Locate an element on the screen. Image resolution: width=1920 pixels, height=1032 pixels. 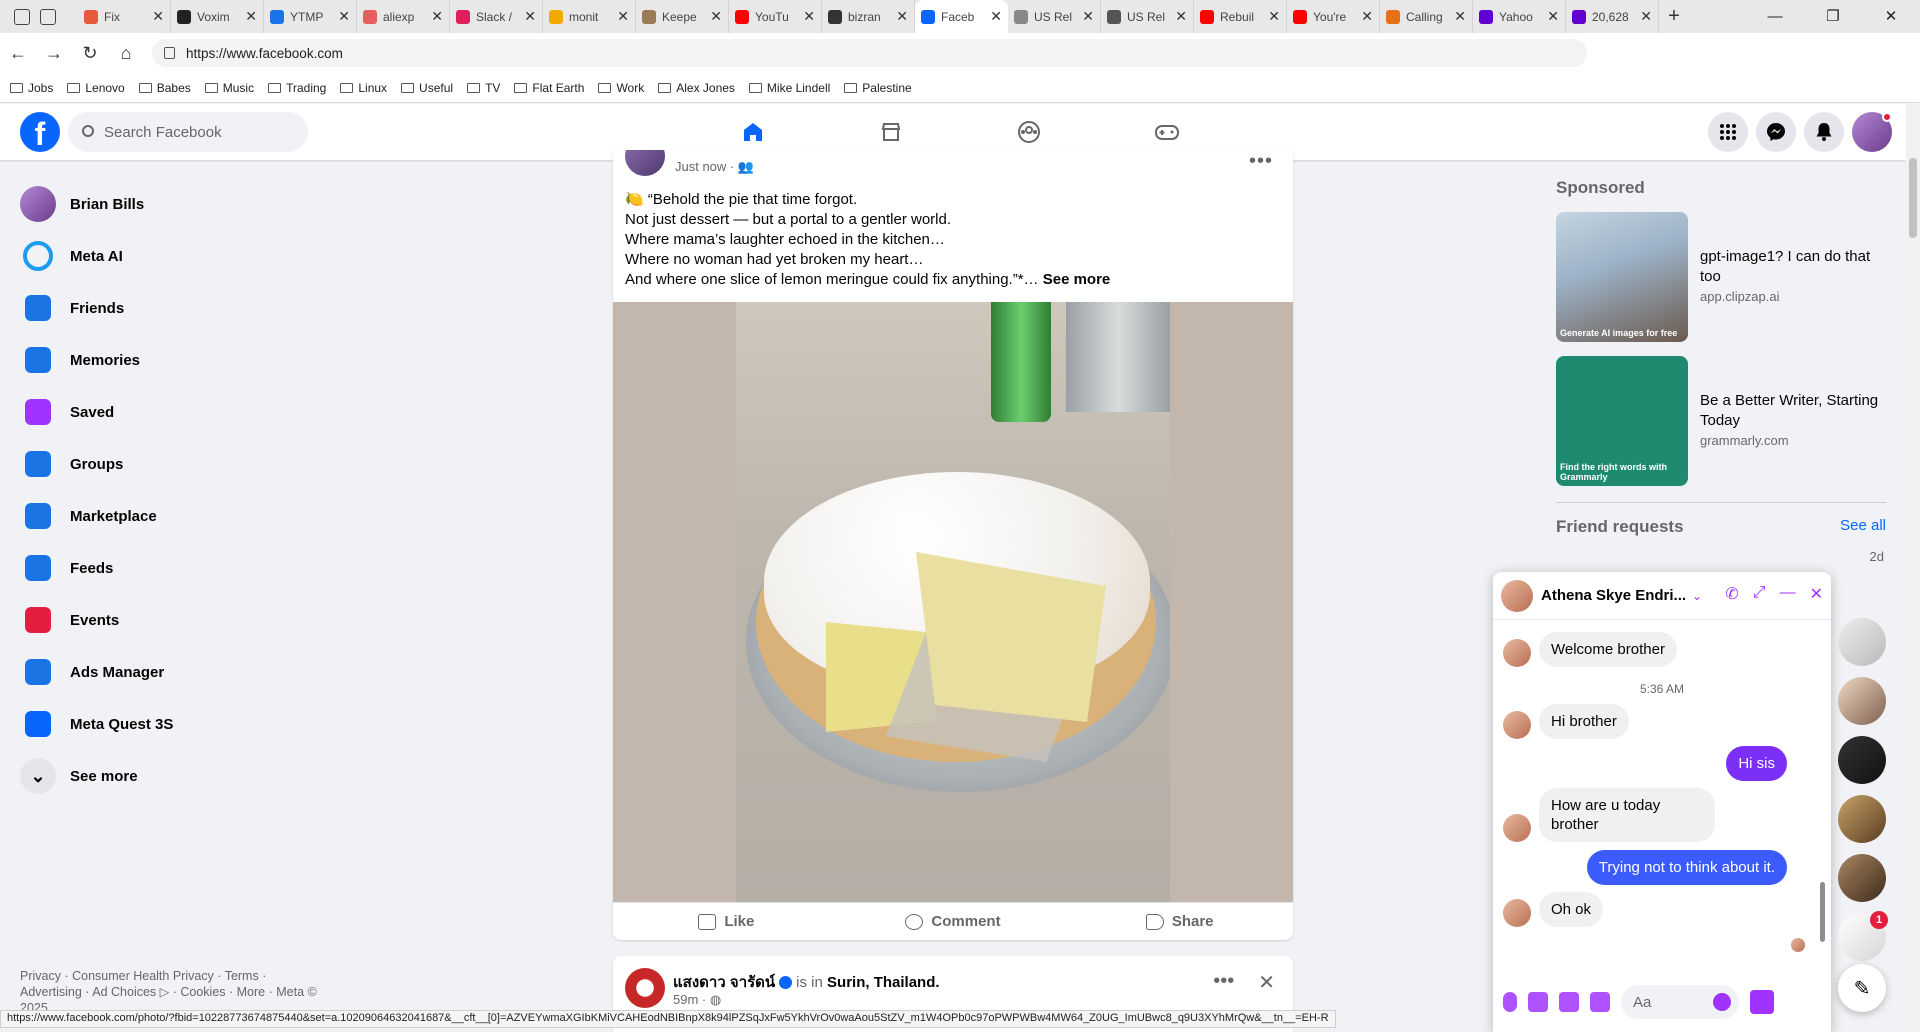
post2-author-avatar is located at coordinates (645, 988).